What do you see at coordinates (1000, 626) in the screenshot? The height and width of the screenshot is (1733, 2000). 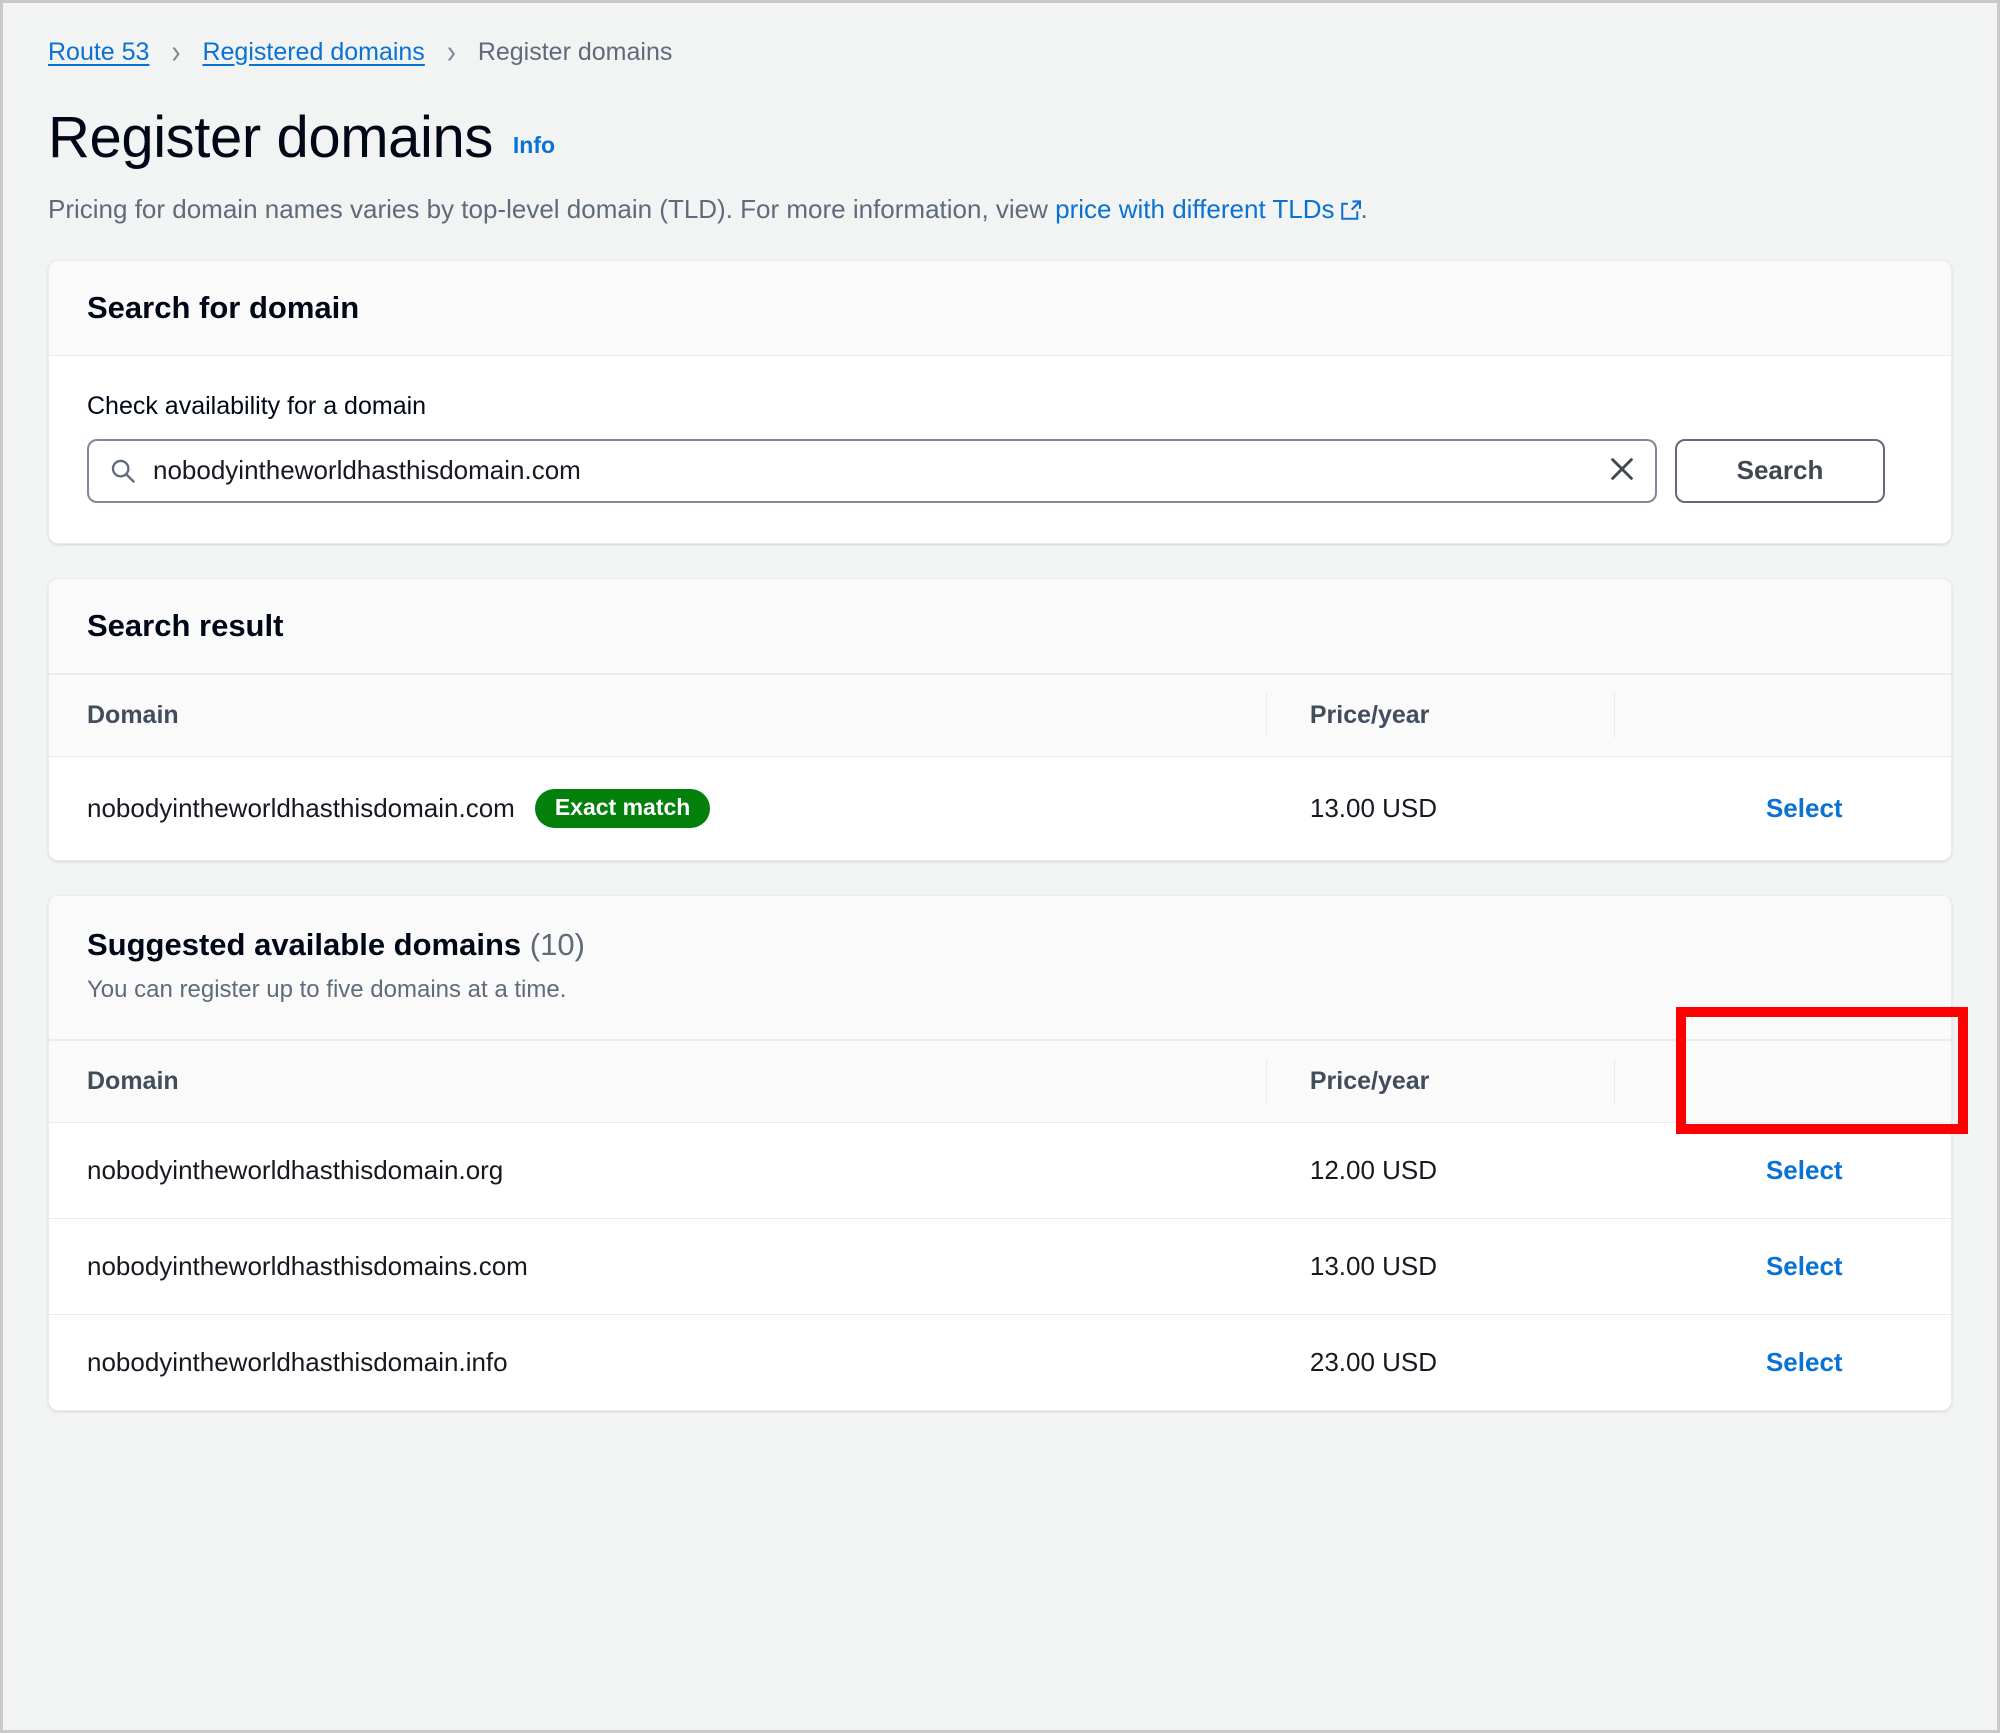 I see `search-result-header: Search result` at bounding box center [1000, 626].